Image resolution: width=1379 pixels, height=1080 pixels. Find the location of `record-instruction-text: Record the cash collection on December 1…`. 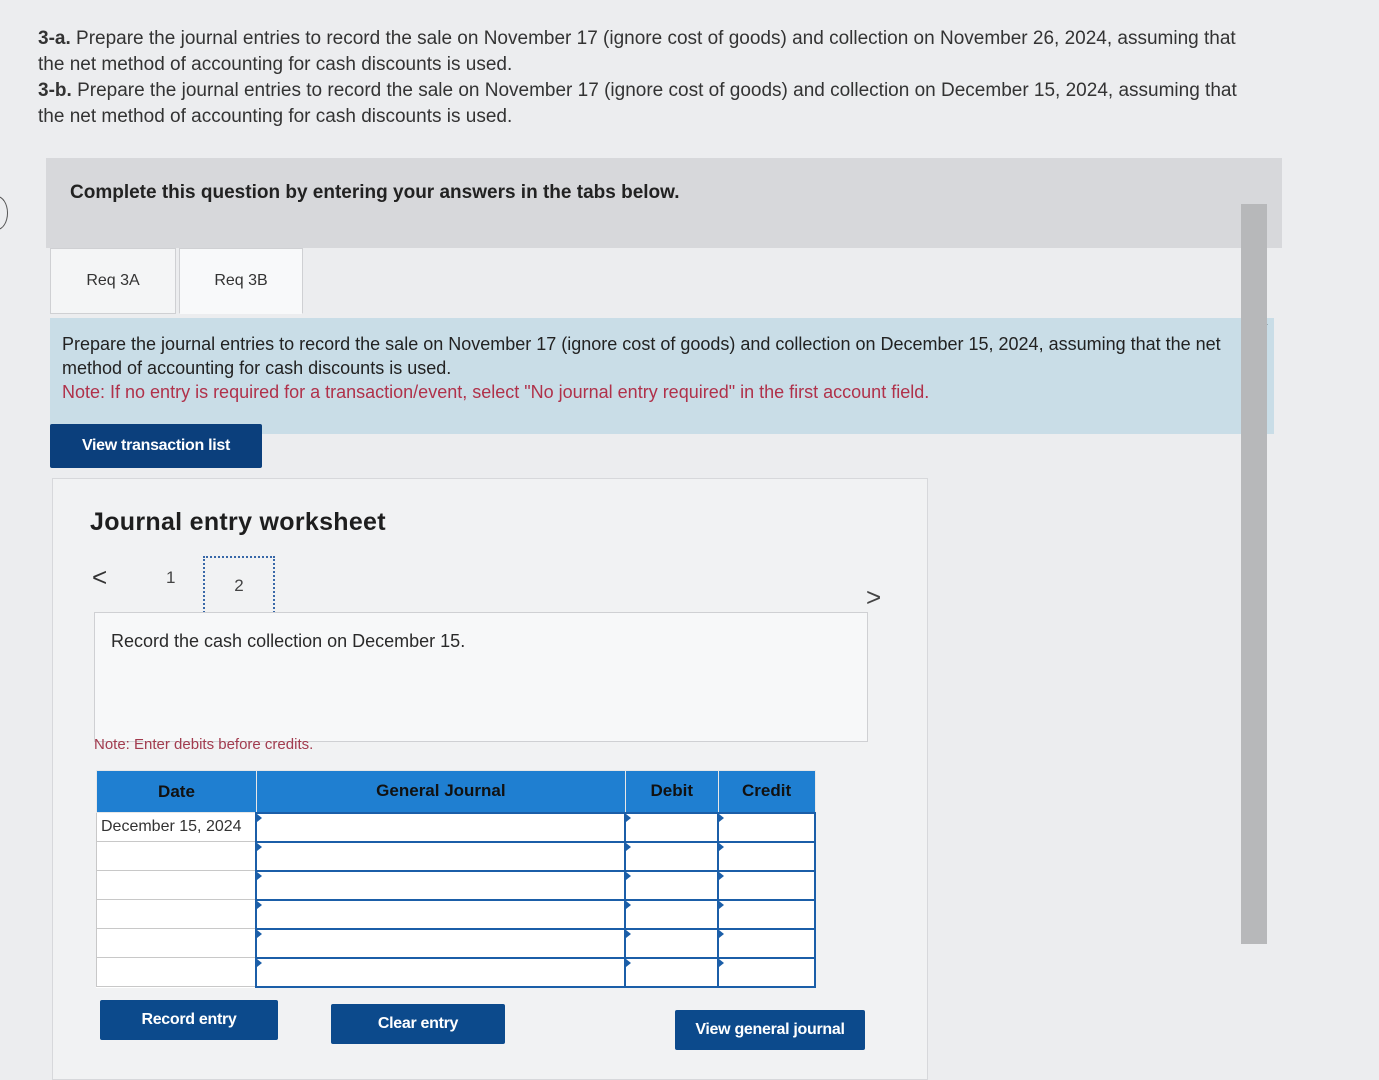

record-instruction-text: Record the cash collection on December 1… is located at coordinates (288, 641).